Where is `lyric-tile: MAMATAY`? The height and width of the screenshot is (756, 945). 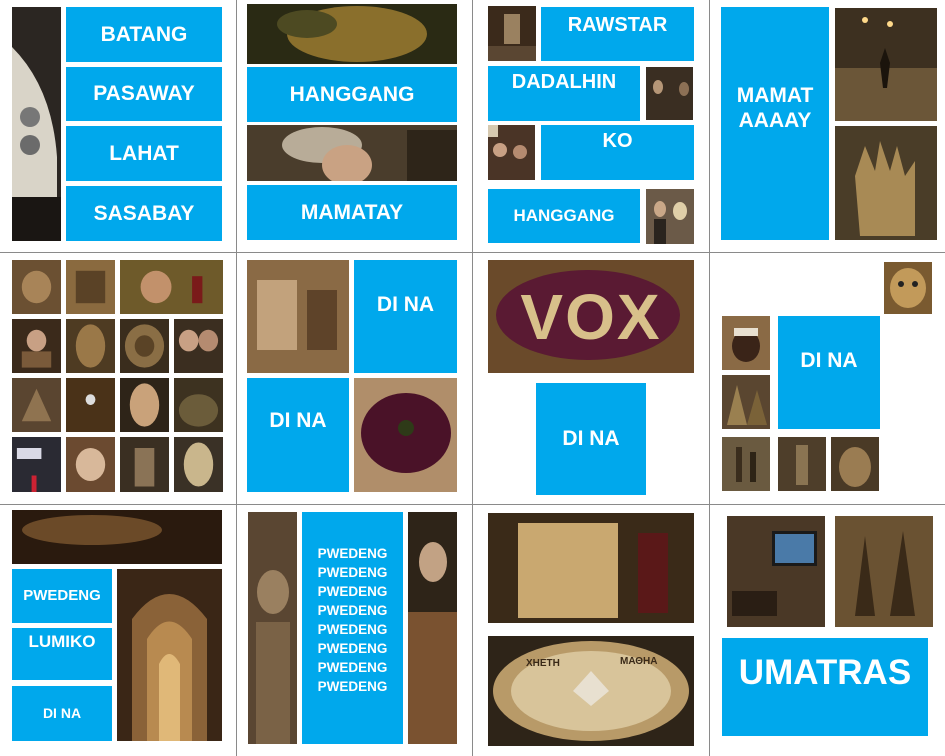
lyric-tile: MAMATAY is located at coordinates (352, 212).